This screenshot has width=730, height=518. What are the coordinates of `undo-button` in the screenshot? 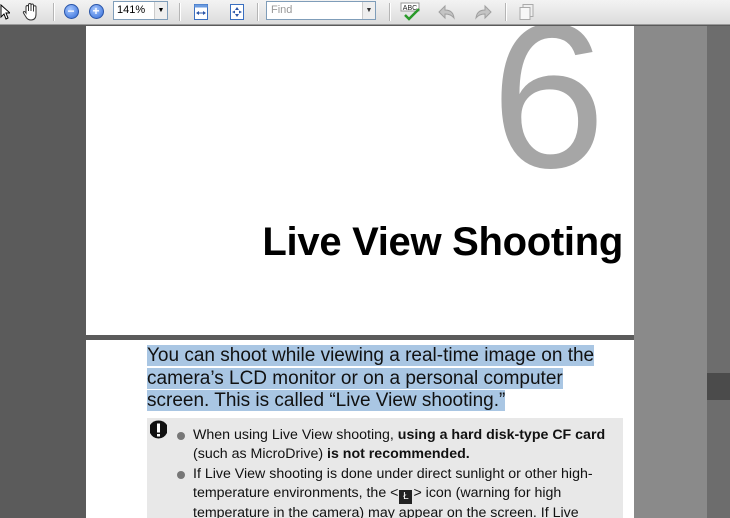 It's located at (447, 11).